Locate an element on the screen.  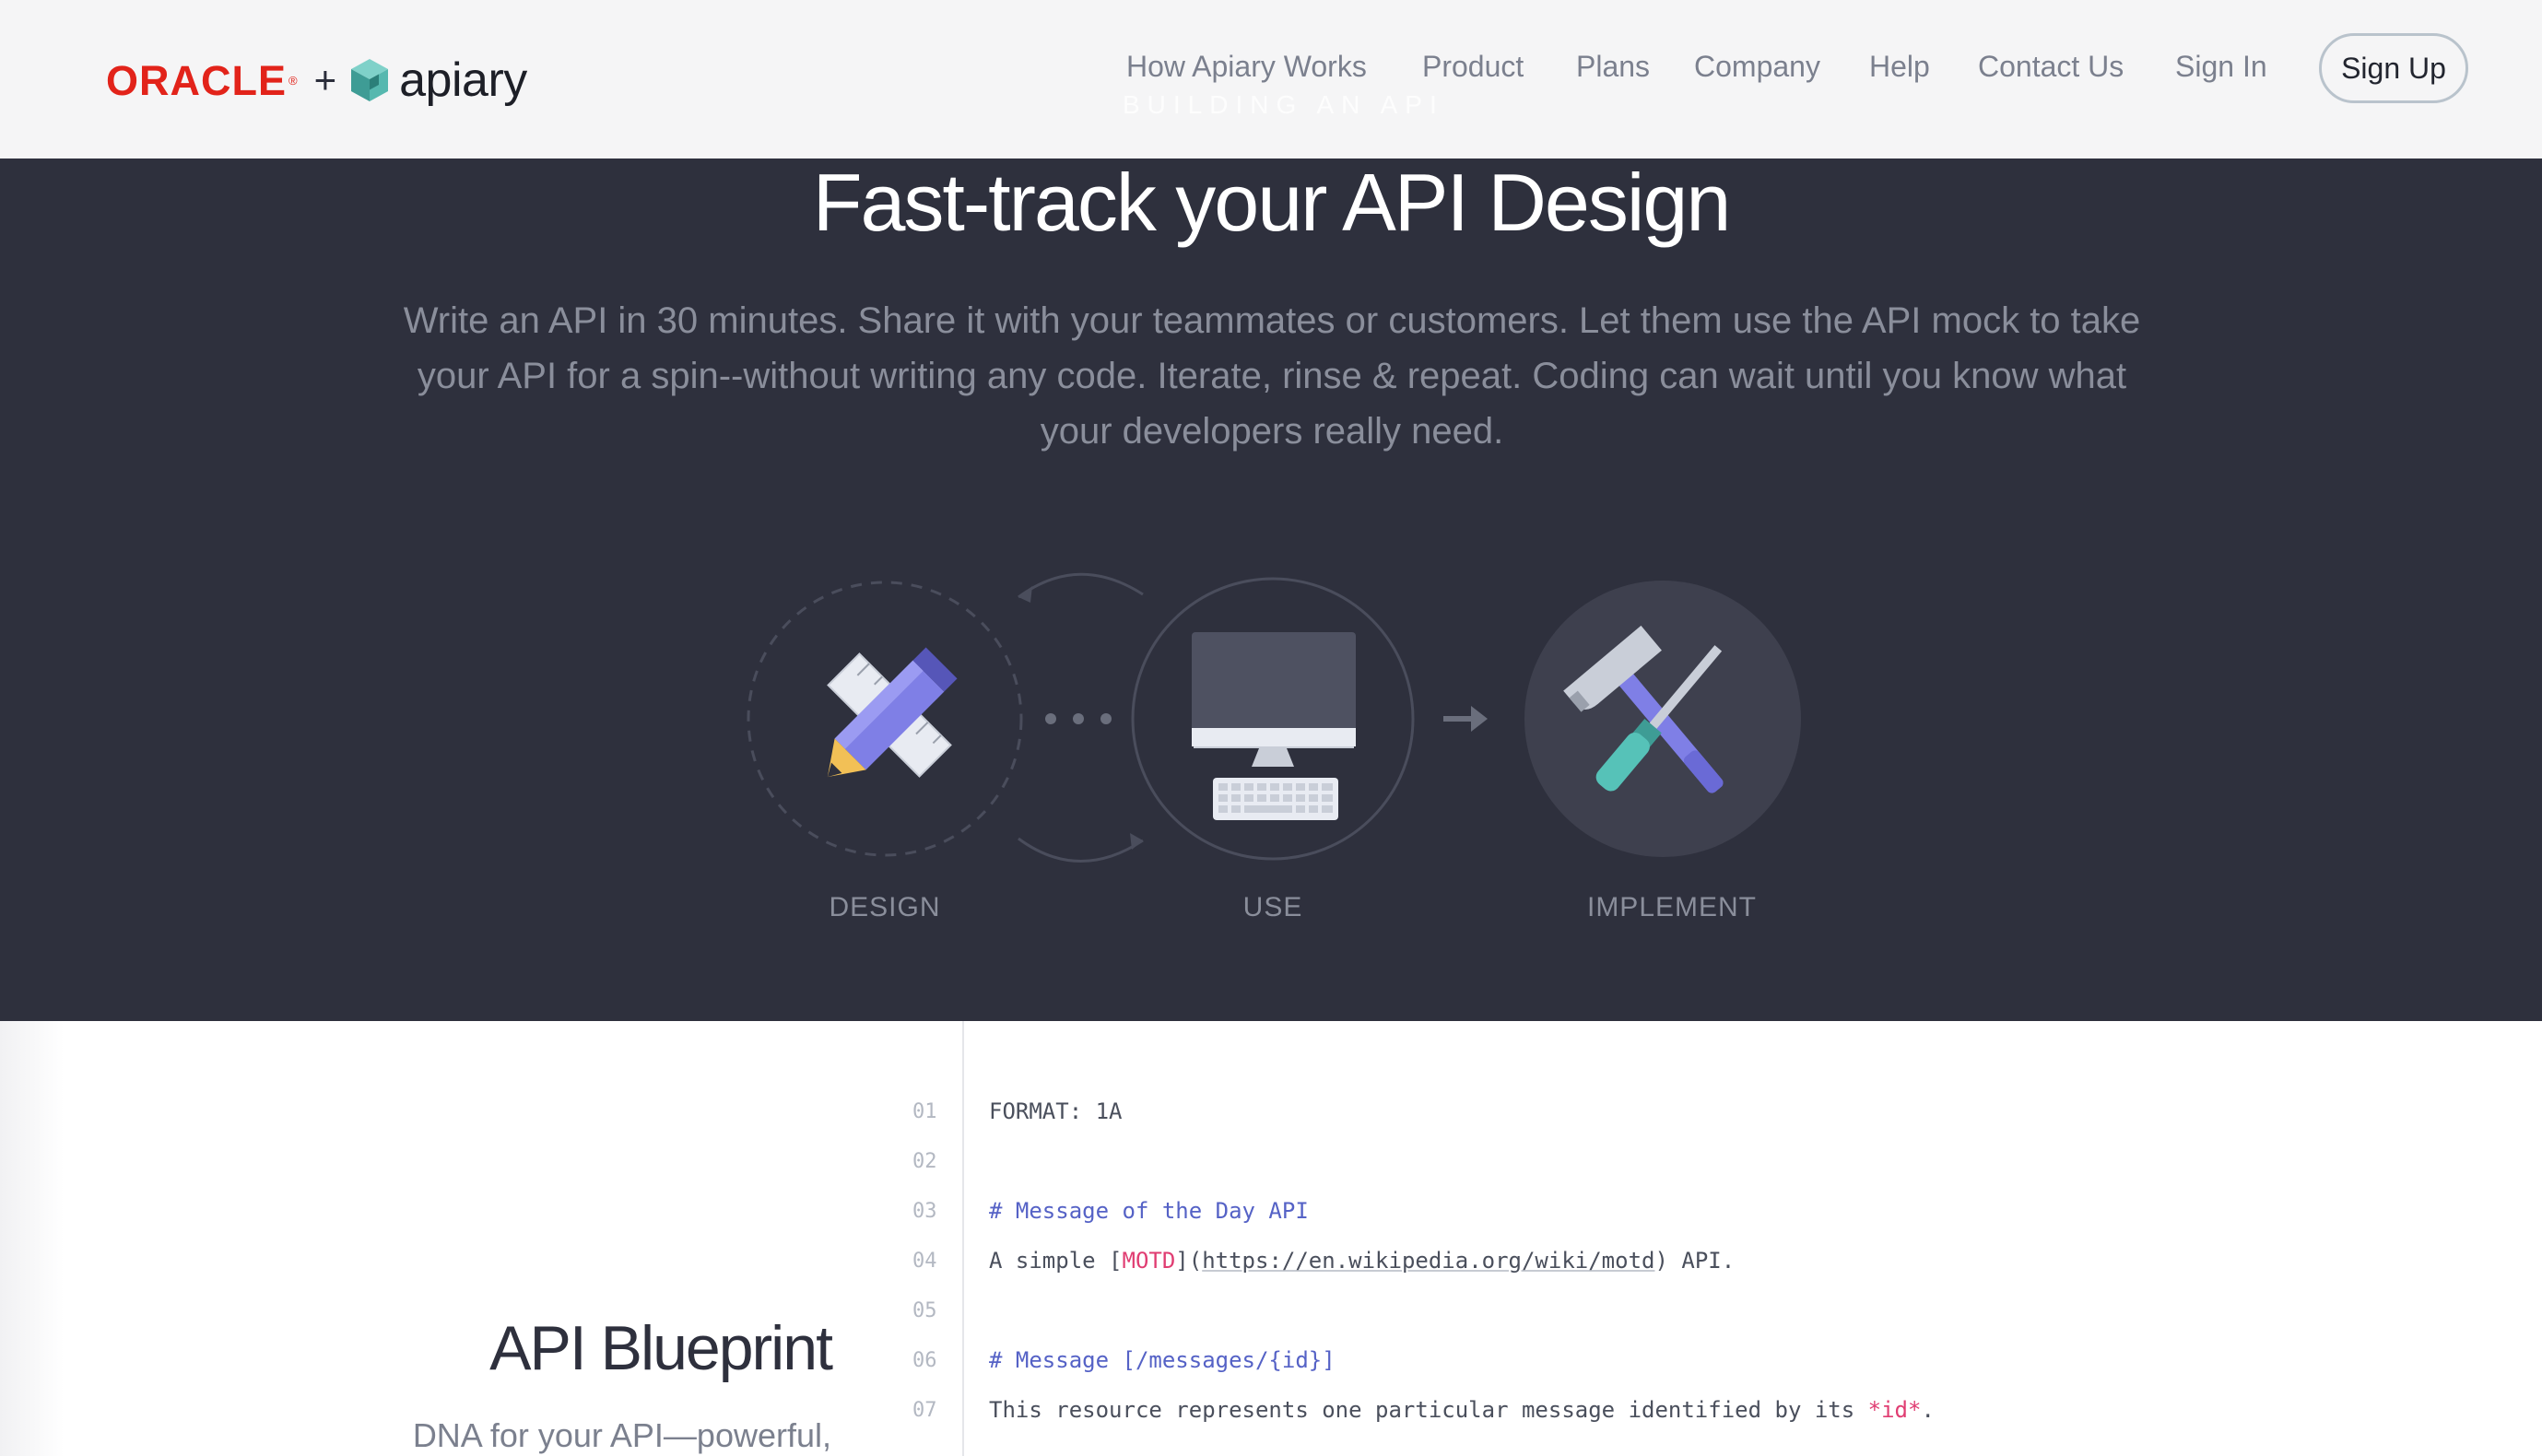
sign-up-button: Sign Up is located at coordinates (2393, 68).